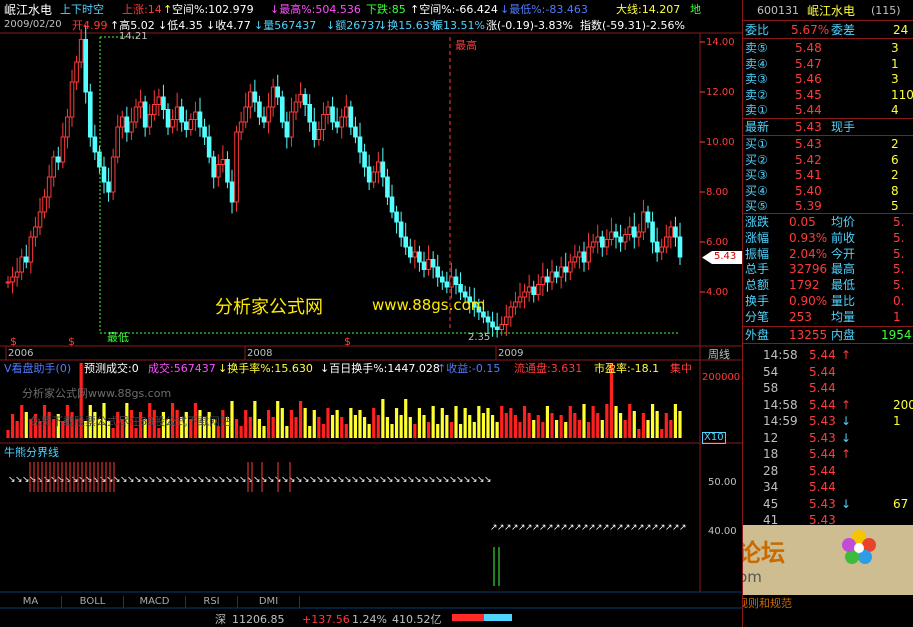 The image size is (913, 627). Describe the element at coordinates (828, 38) in the screenshot. I see `divider` at that location.